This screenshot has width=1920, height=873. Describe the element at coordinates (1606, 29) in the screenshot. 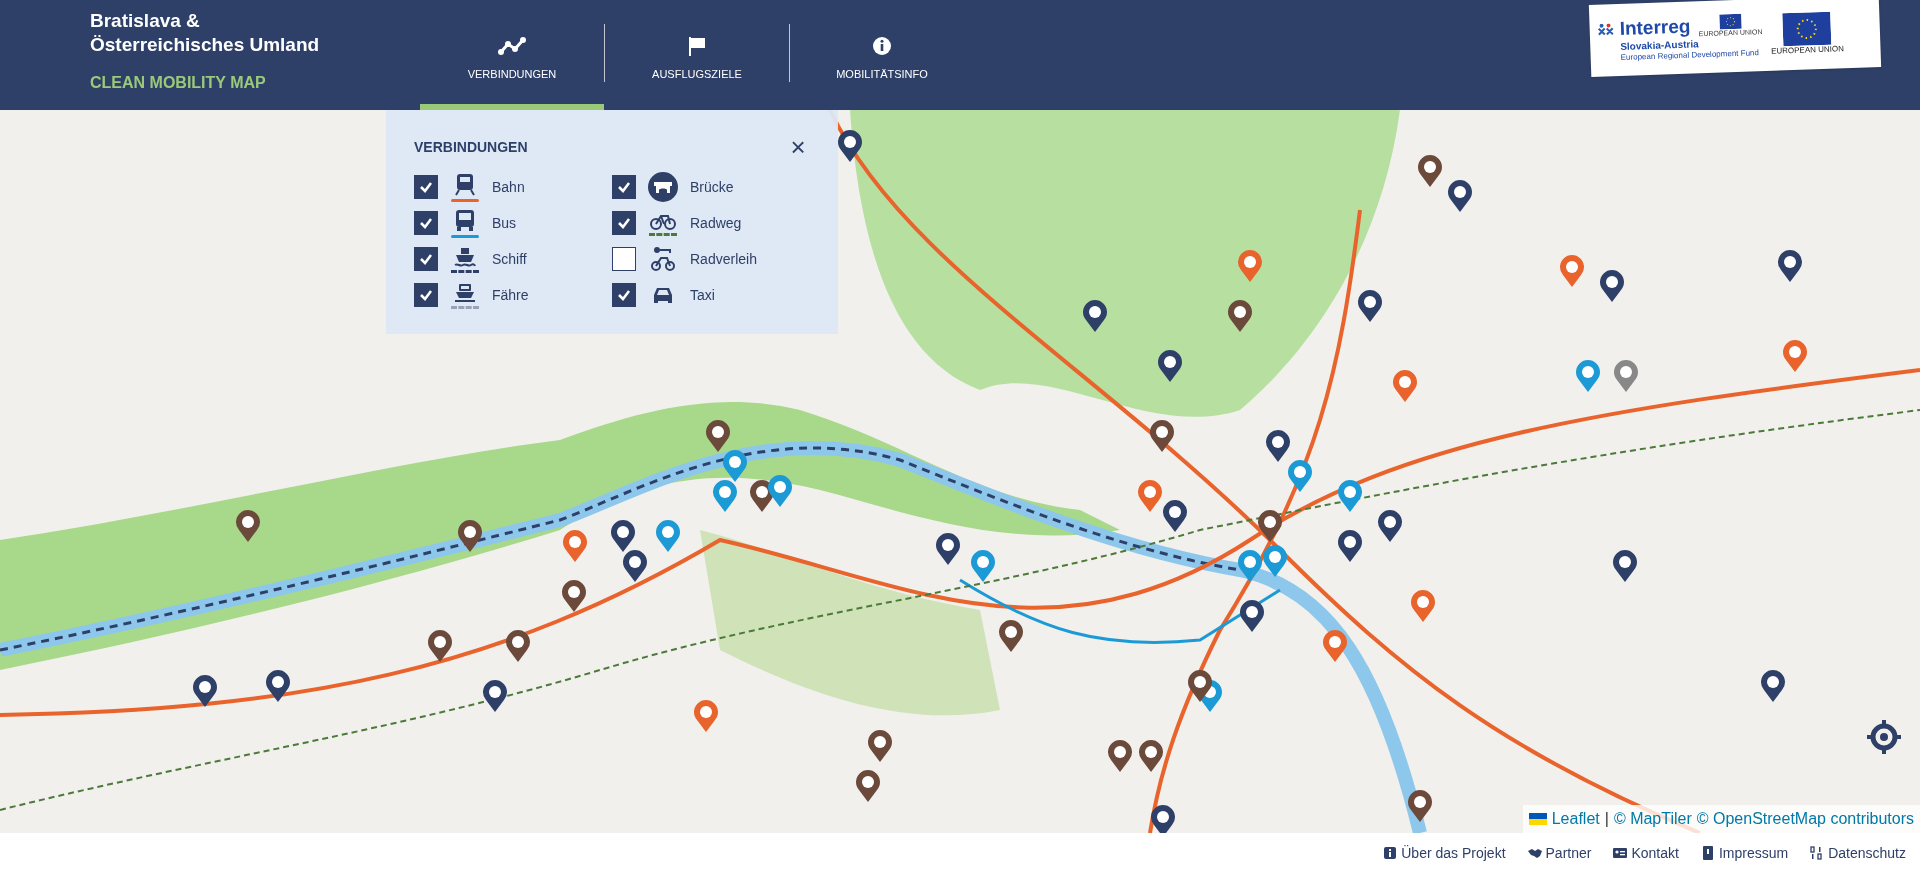

I see `figures-icon` at that location.